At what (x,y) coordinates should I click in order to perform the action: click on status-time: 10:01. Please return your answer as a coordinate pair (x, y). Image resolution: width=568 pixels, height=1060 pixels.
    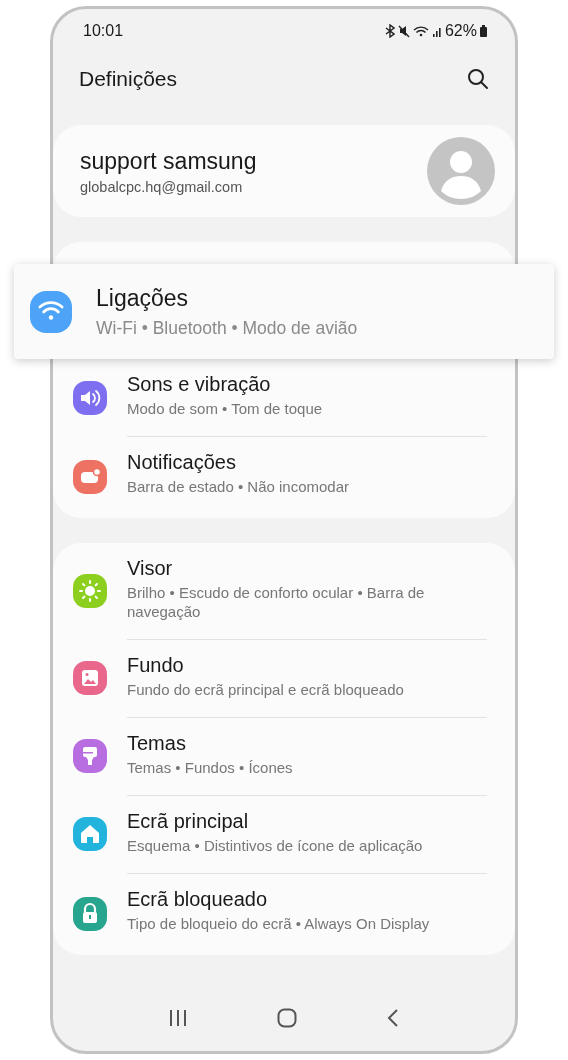
    Looking at the image, I should click on (103, 31).